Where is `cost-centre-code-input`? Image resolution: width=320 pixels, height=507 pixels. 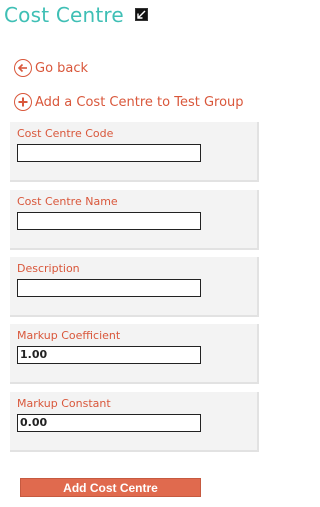
cost-centre-code-input is located at coordinates (109, 153).